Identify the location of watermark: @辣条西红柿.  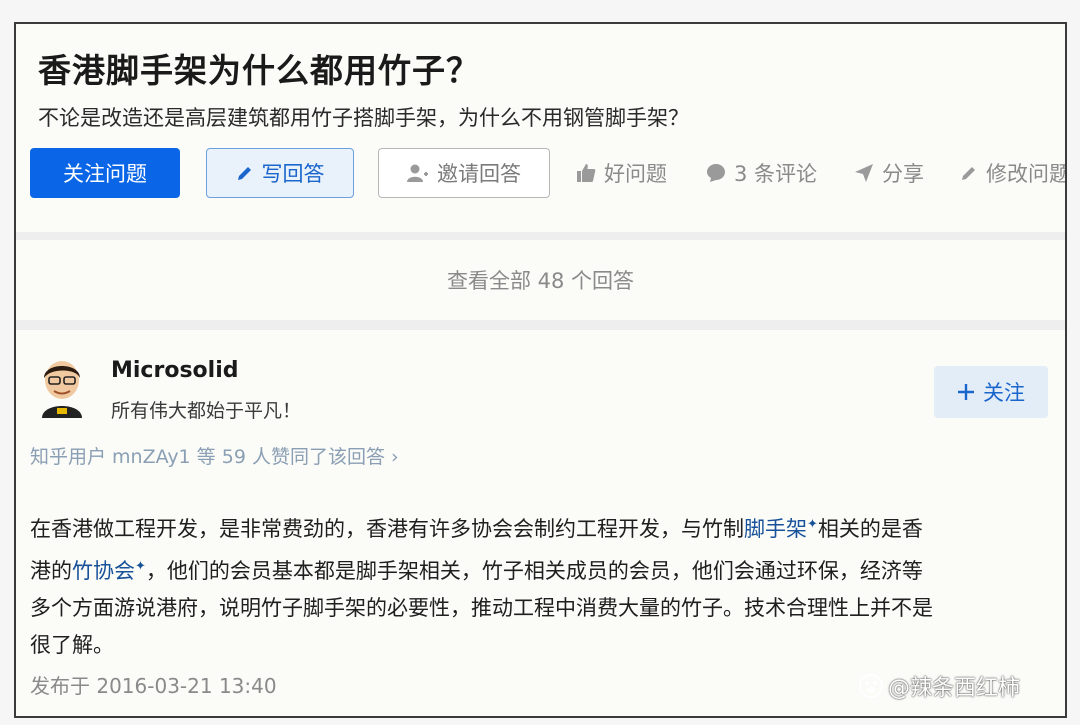
(939, 686).